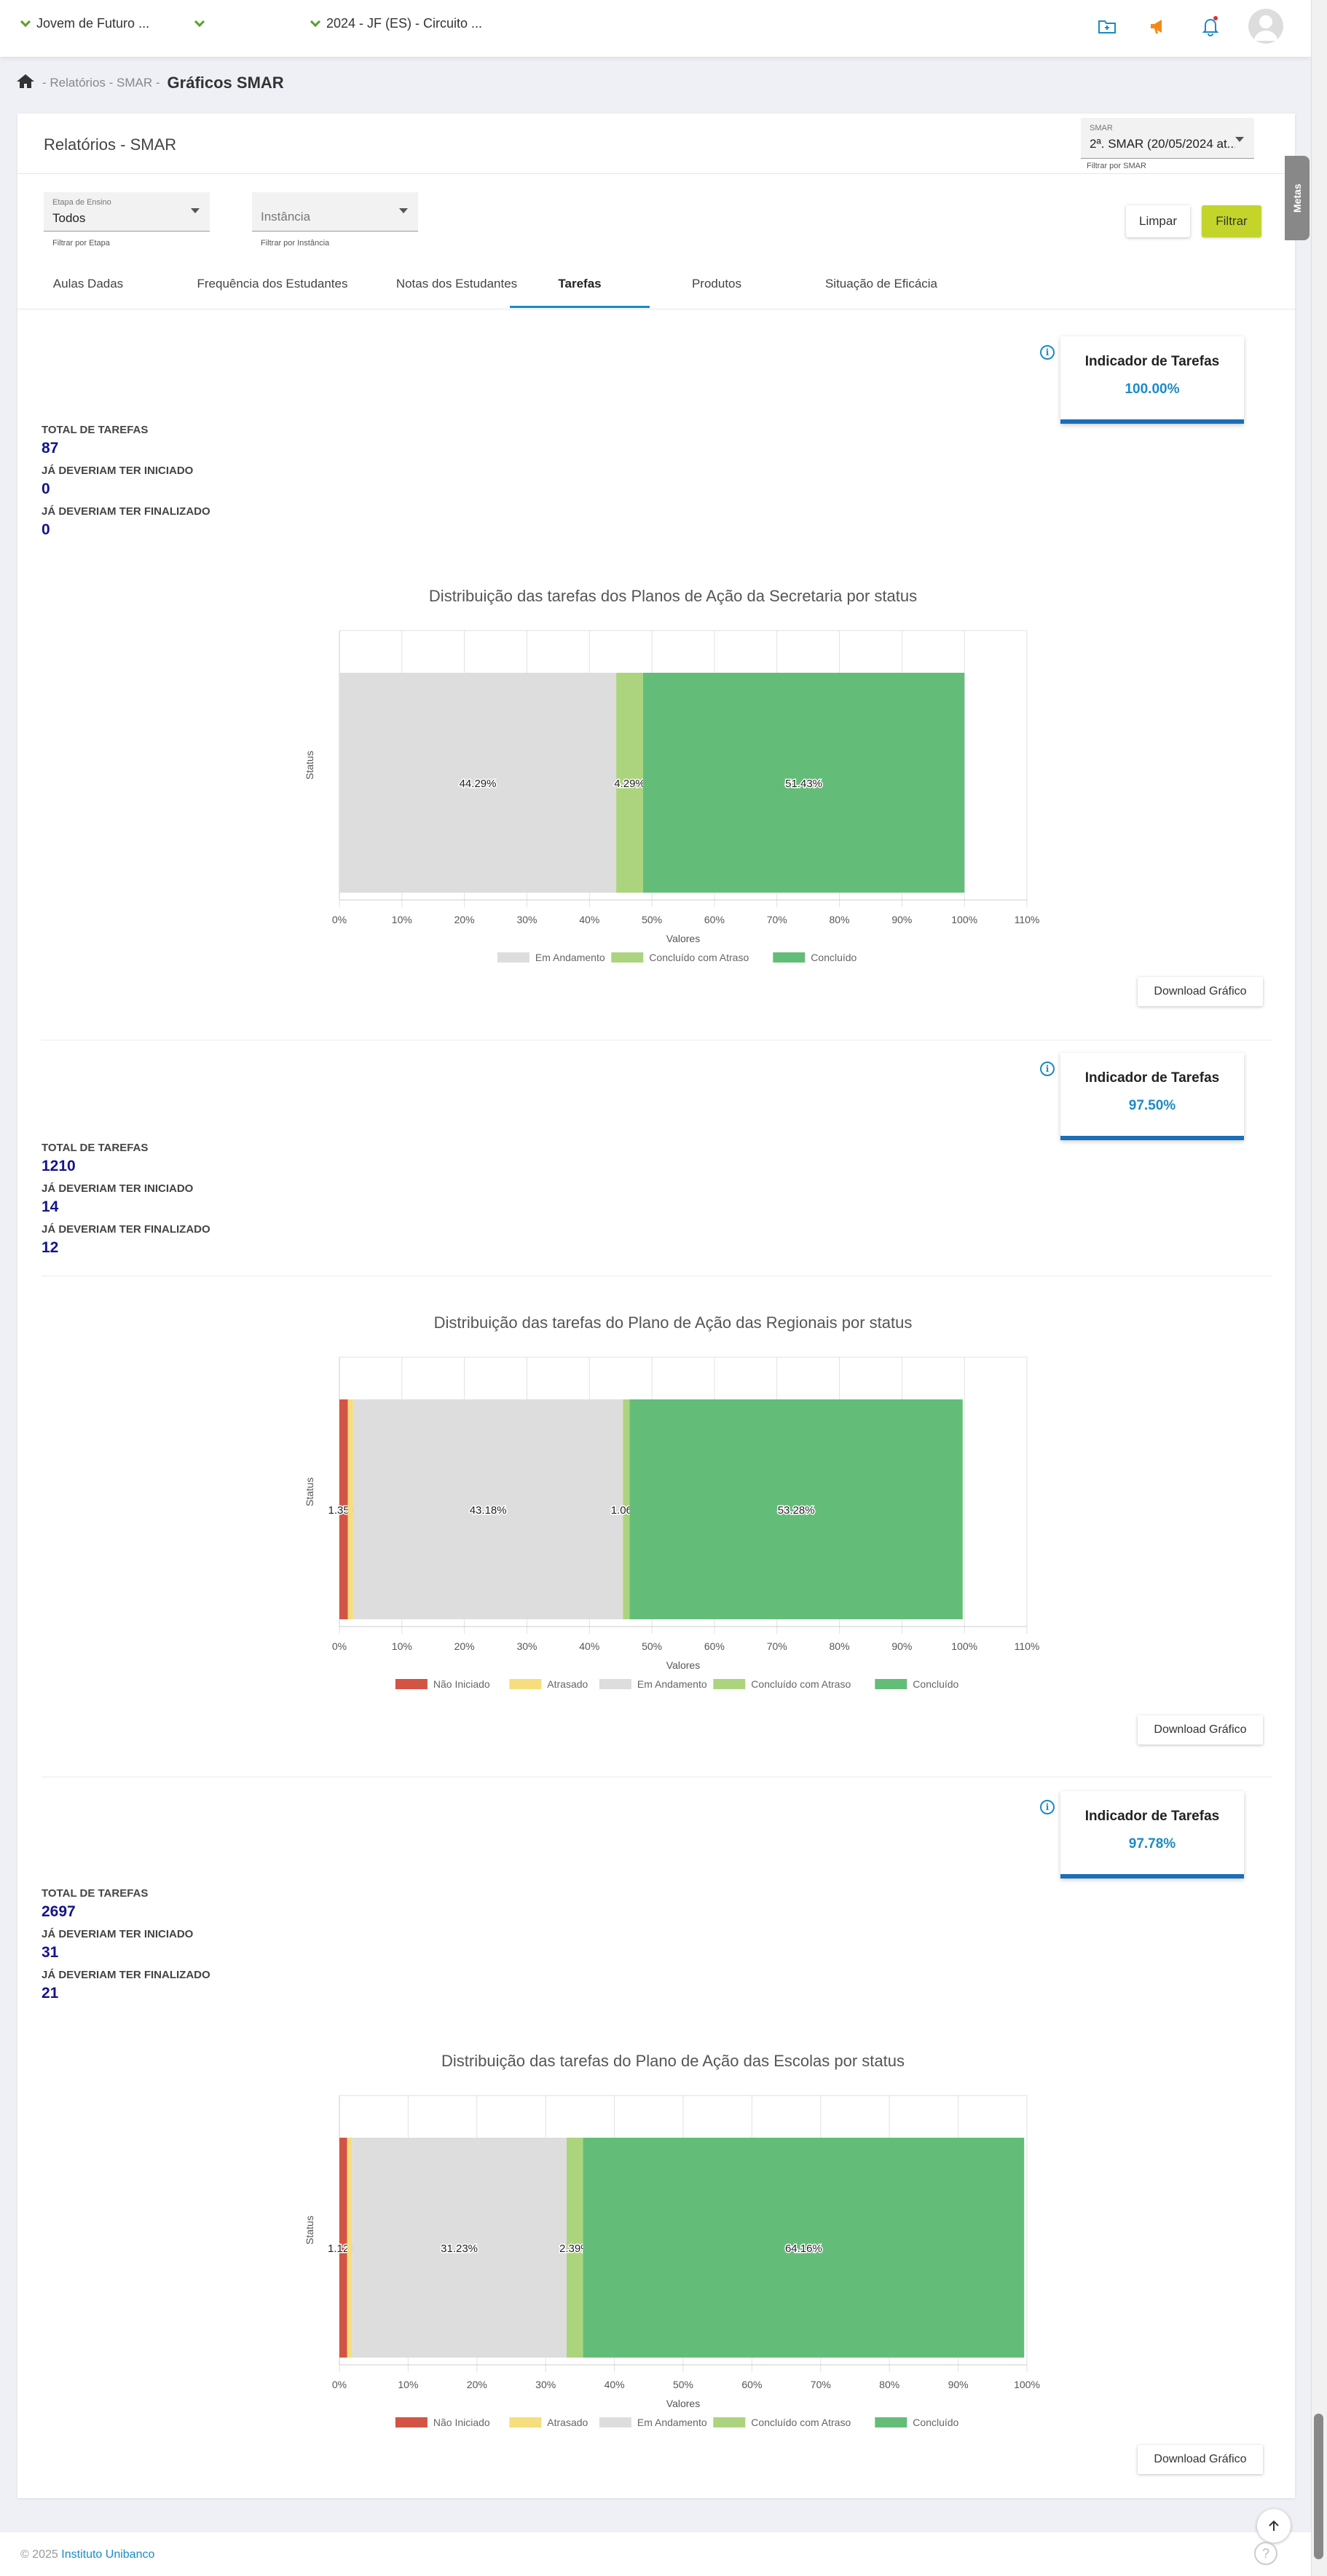 The height and width of the screenshot is (2576, 1327). What do you see at coordinates (295, 244) in the screenshot?
I see `instancia-hint: Filtrar por Instância` at bounding box center [295, 244].